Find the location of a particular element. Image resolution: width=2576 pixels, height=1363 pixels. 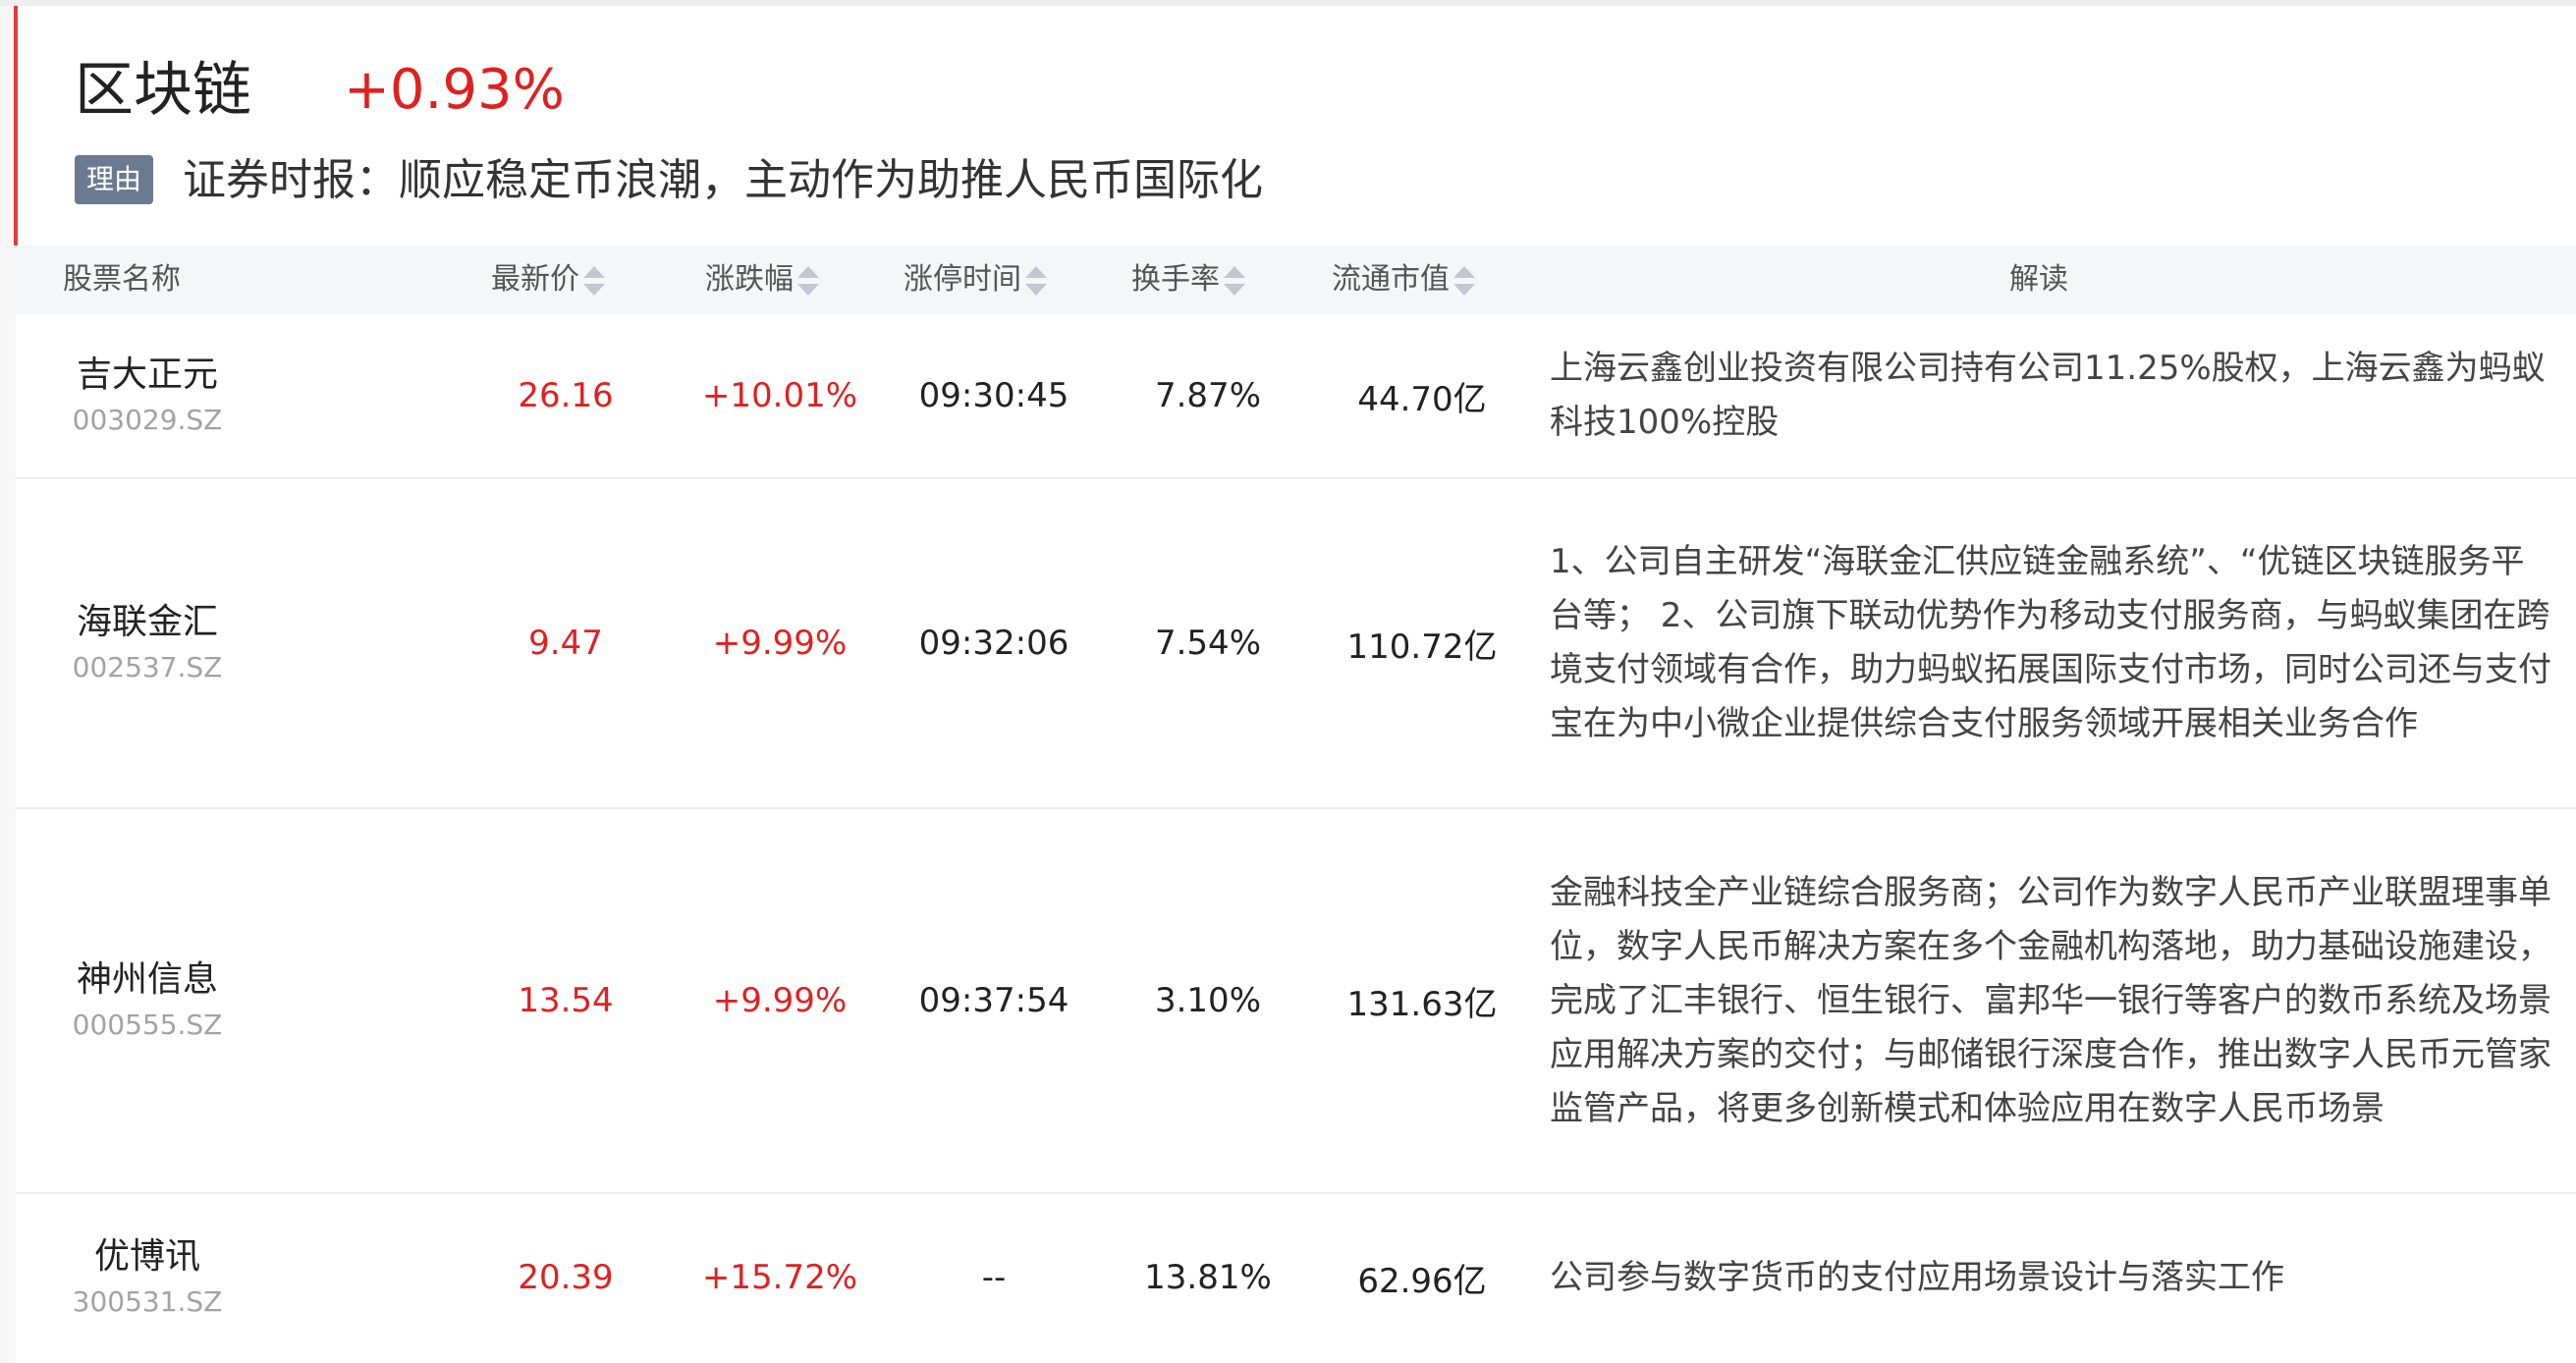

col-pct-label: 涨跌幅 is located at coordinates (749, 279).